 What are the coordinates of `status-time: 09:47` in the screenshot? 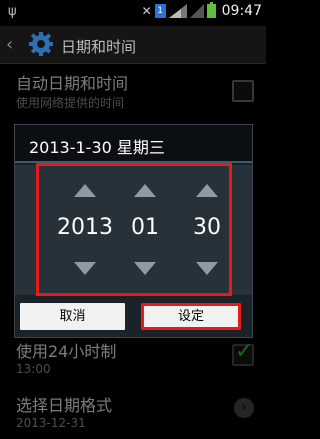 It's located at (241, 11).